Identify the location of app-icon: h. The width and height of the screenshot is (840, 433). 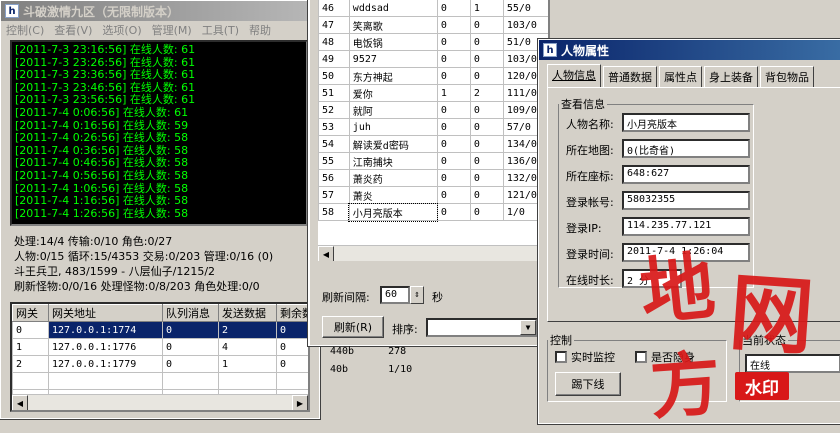
(550, 50).